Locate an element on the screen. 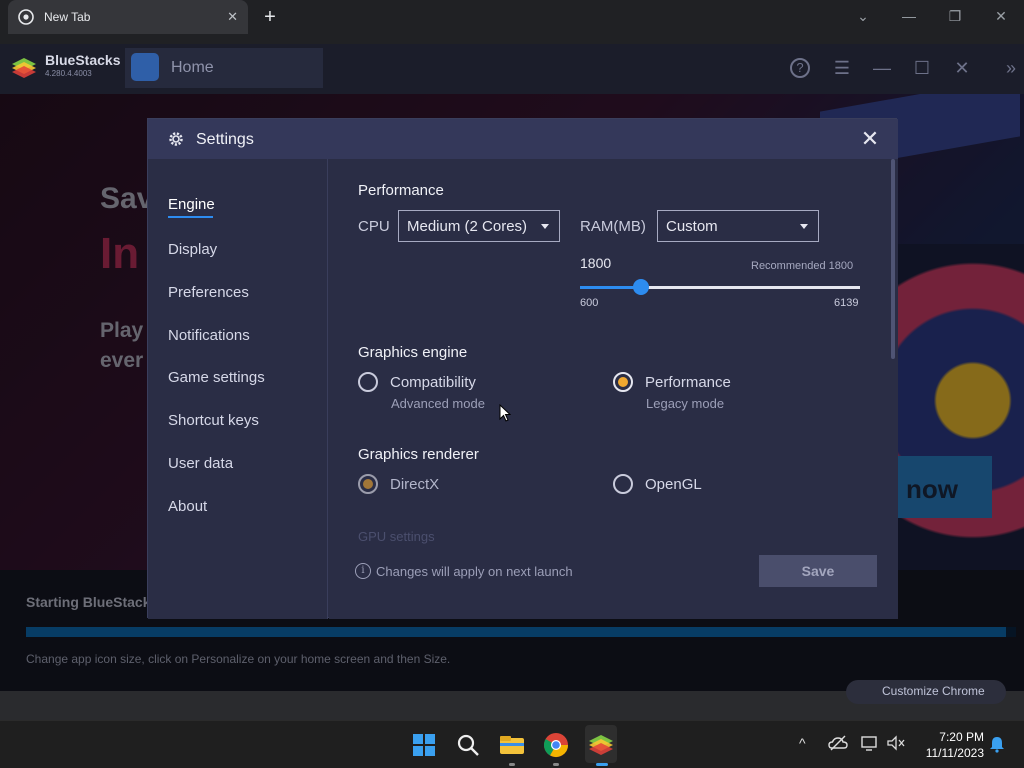 The height and width of the screenshot is (768, 1024). gpu-settings-faded: GPU settings is located at coordinates (396, 536).